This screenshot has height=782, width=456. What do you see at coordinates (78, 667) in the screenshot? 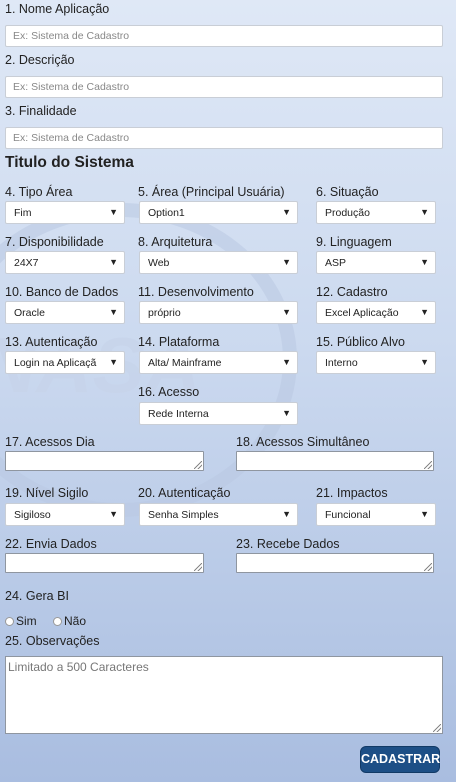
I see `observacoes-placeholder: Limitado a 500 Caracteres` at bounding box center [78, 667].